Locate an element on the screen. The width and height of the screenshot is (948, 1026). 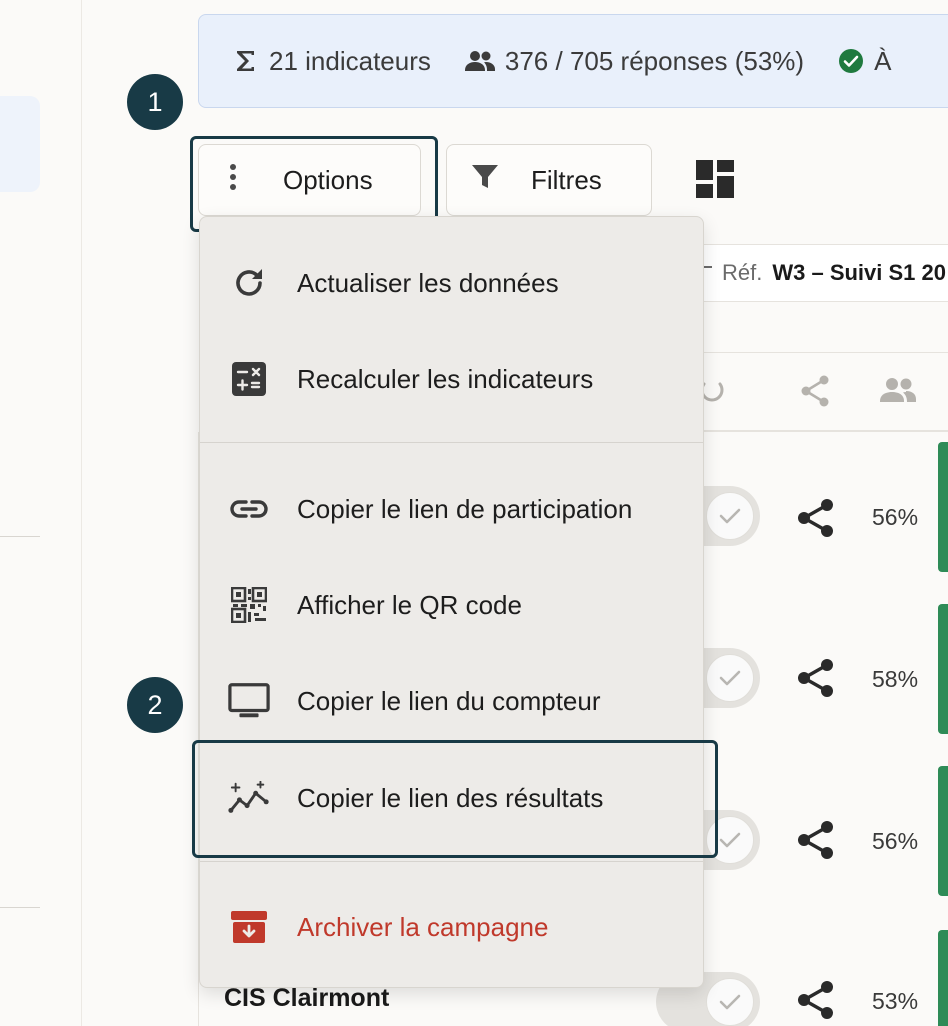
row-percent: 58% is located at coordinates (895, 679).